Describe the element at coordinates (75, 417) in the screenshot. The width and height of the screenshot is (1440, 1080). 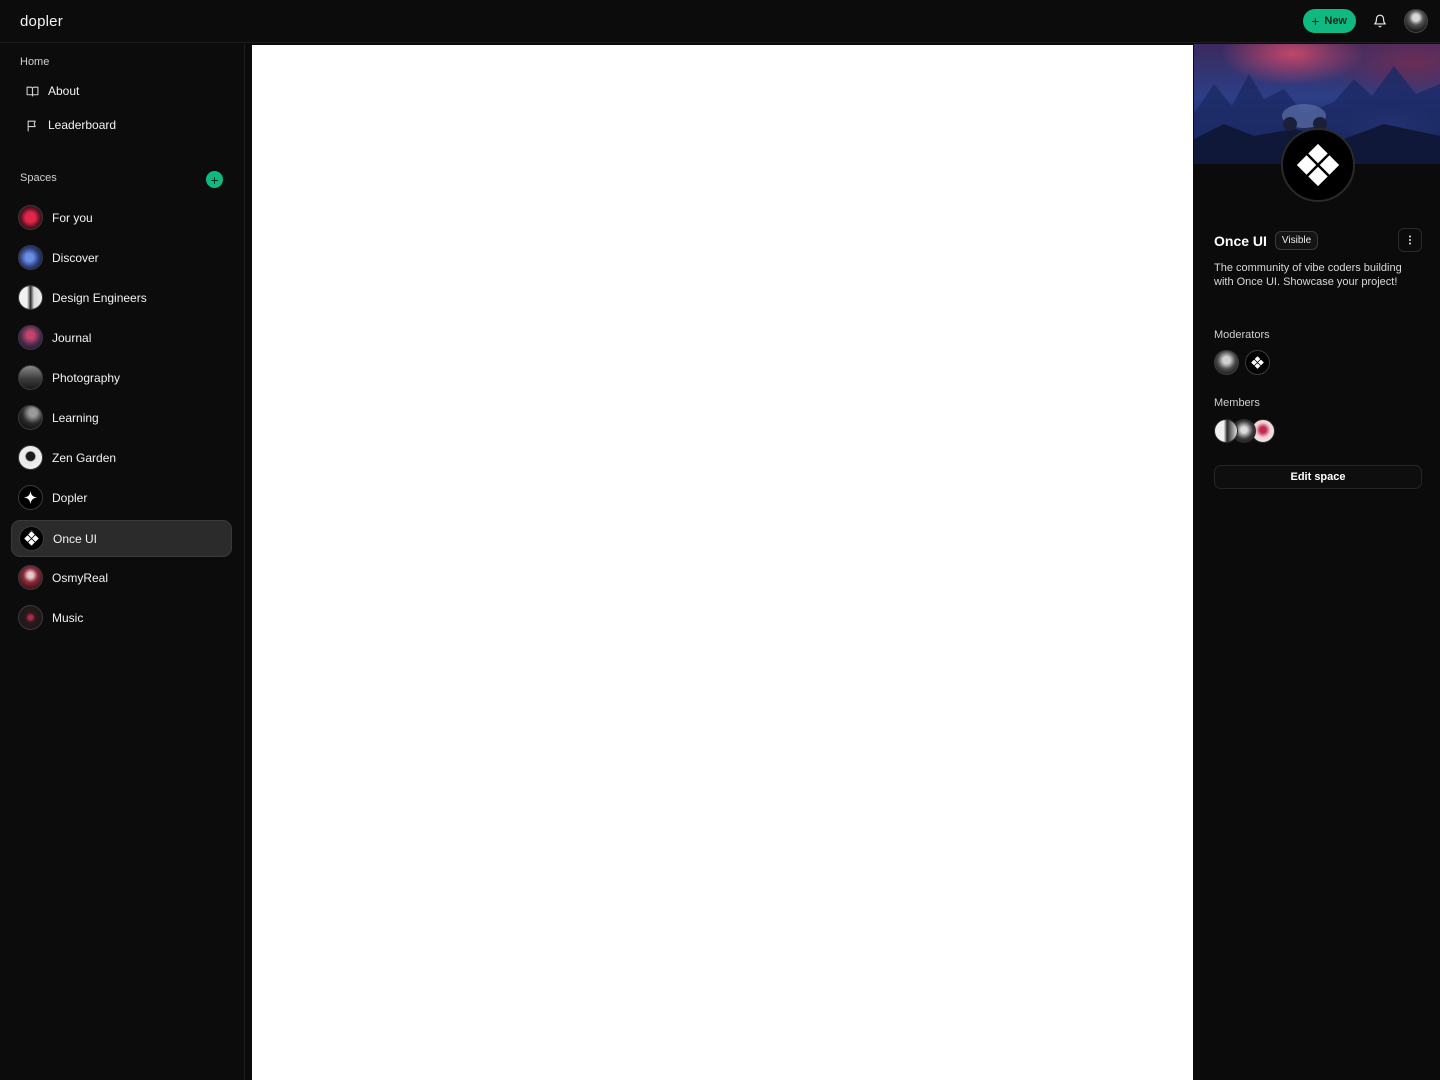
I see `space-label: Learning` at that location.